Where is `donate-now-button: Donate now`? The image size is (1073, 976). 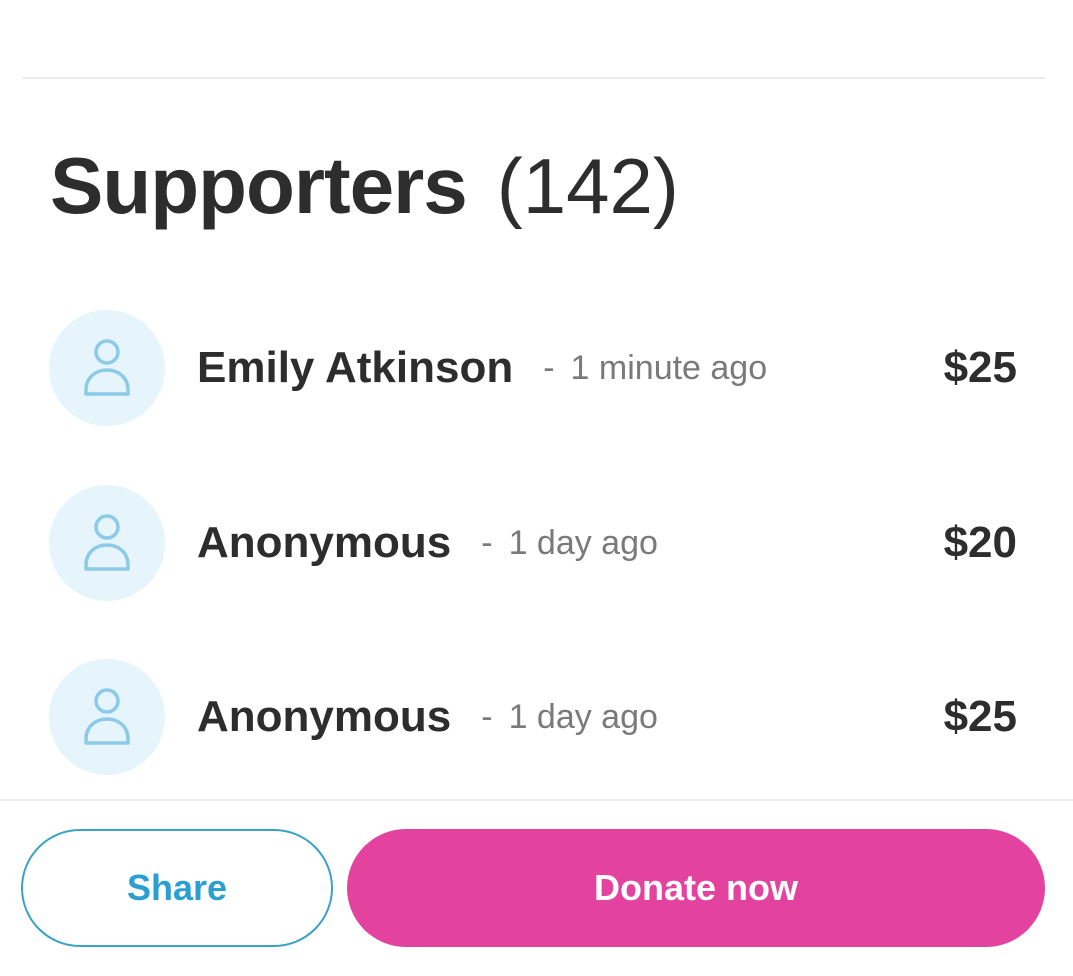
donate-now-button: Donate now is located at coordinates (696, 888).